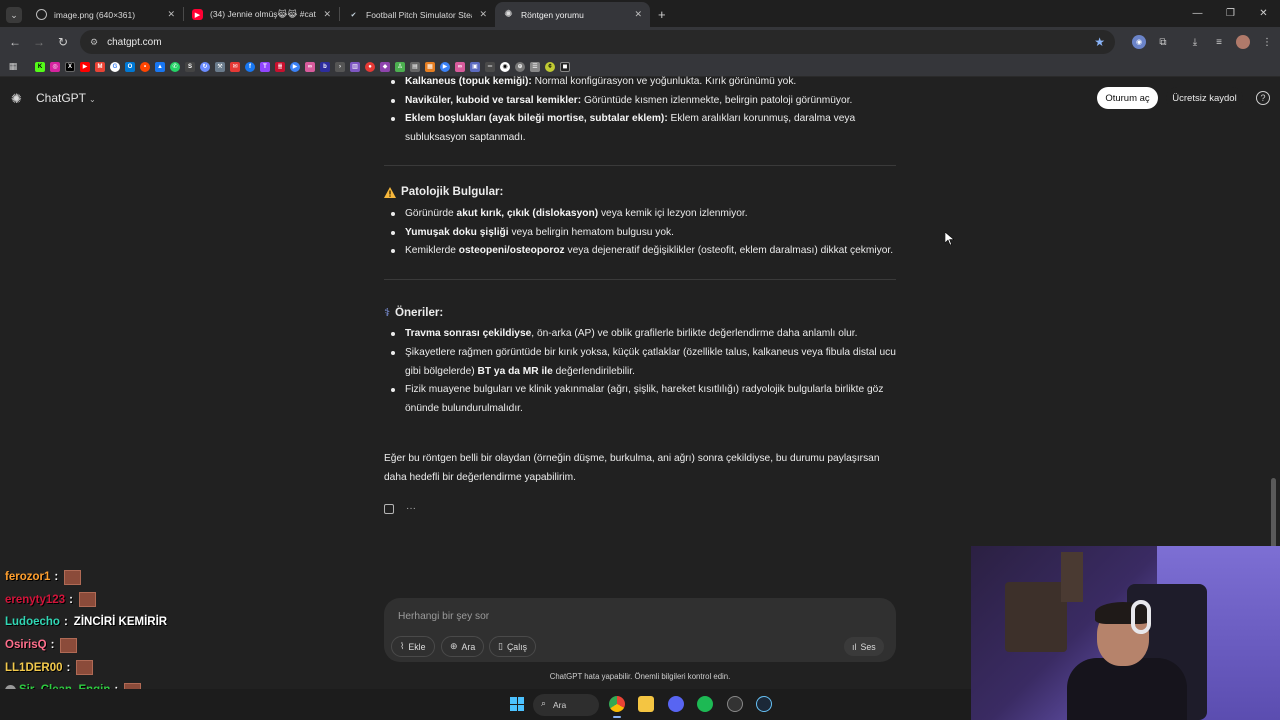 Image resolution: width=1280 pixels, height=720 pixels. What do you see at coordinates (160, 66) in the screenshot?
I see `drive-bookmark-icon: ▲` at bounding box center [160, 66].